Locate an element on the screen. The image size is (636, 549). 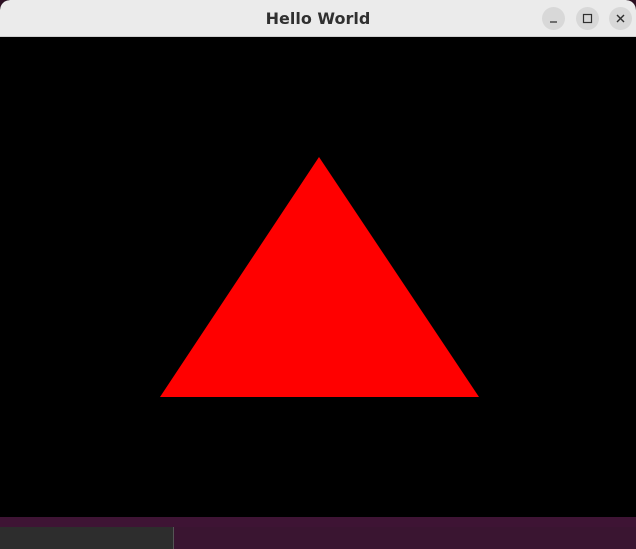
title-bar: Hello World is located at coordinates (318, 18).